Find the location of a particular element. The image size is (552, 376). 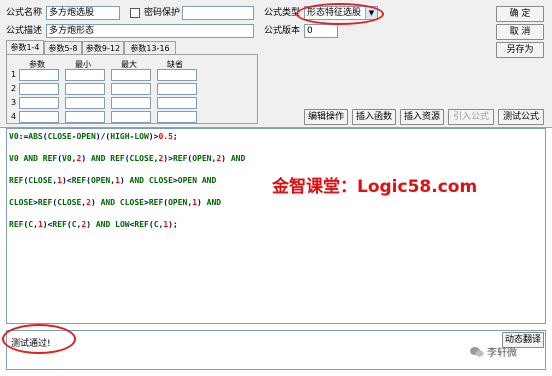

import-formula-button: 引入公式 is located at coordinates (471, 117).